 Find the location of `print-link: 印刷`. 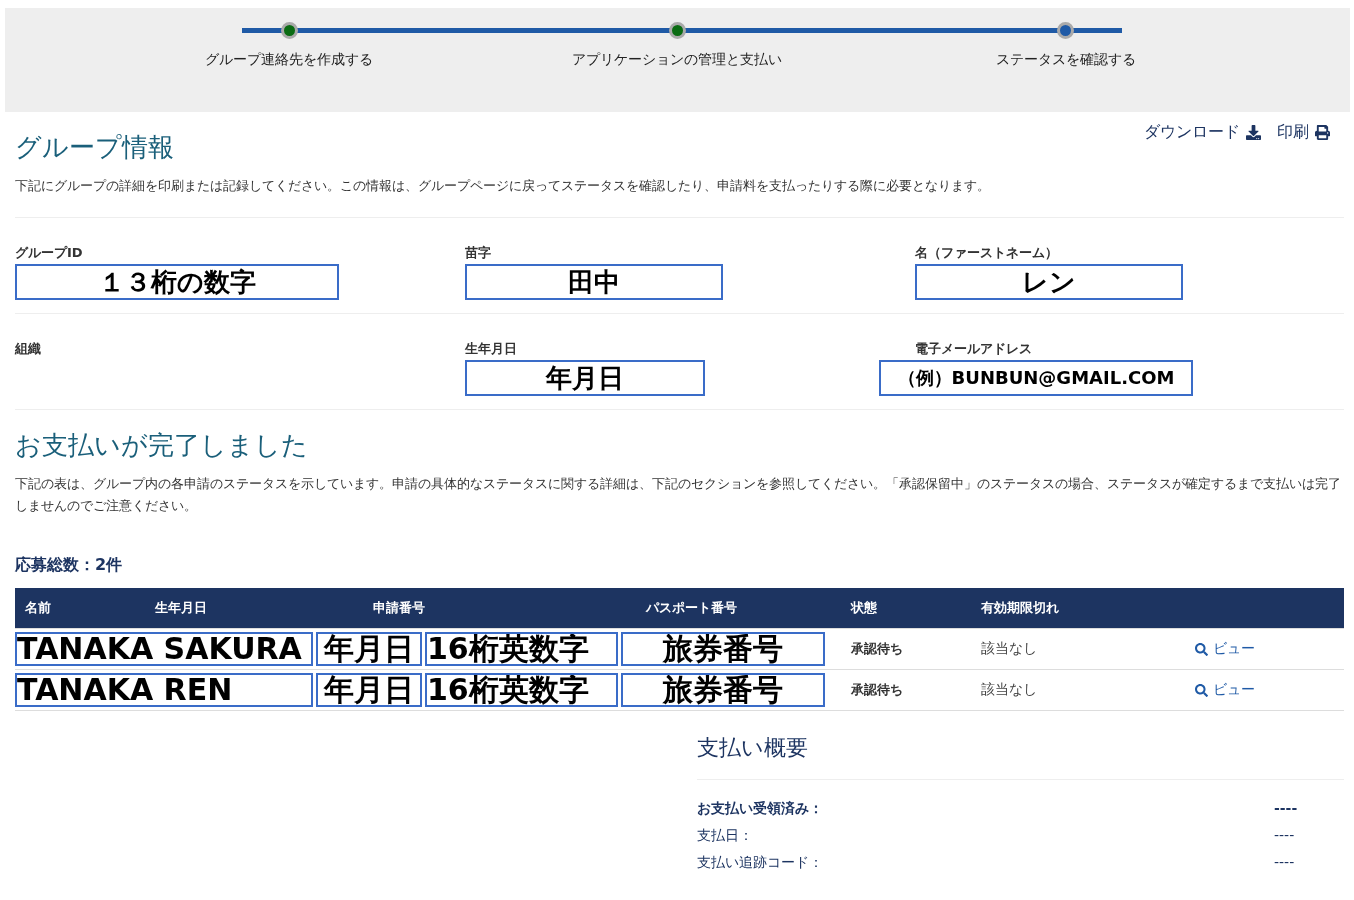

print-link: 印刷 is located at coordinates (1303, 132).